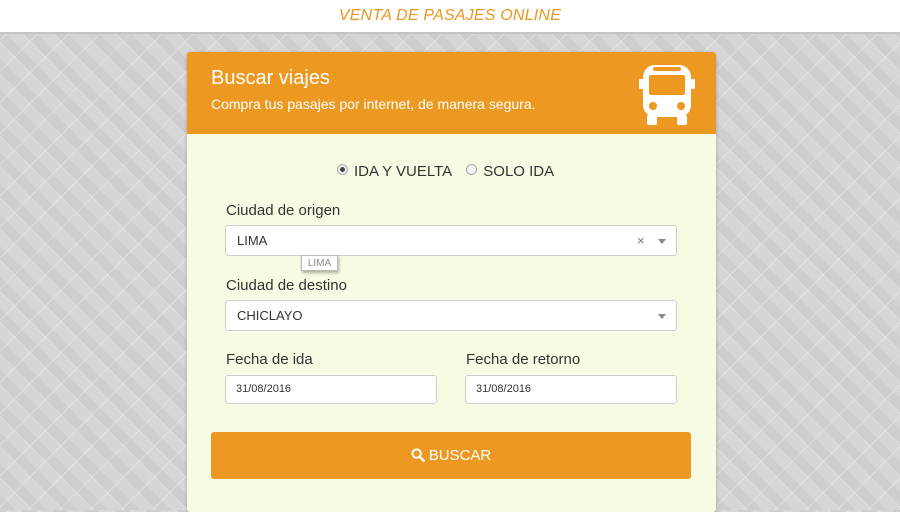  What do you see at coordinates (451, 240) in the screenshot?
I see `origin-select: LIMA ×` at bounding box center [451, 240].